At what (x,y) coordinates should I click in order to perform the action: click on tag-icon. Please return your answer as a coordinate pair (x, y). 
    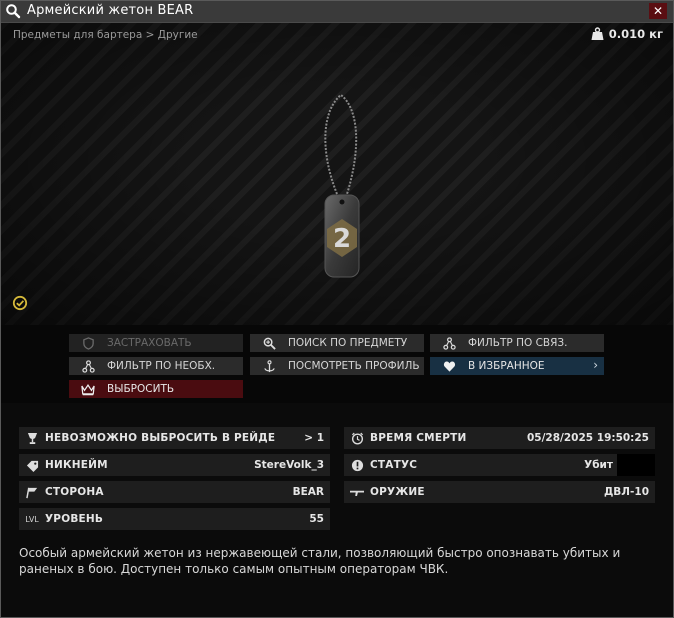
    Looking at the image, I should click on (32, 465).